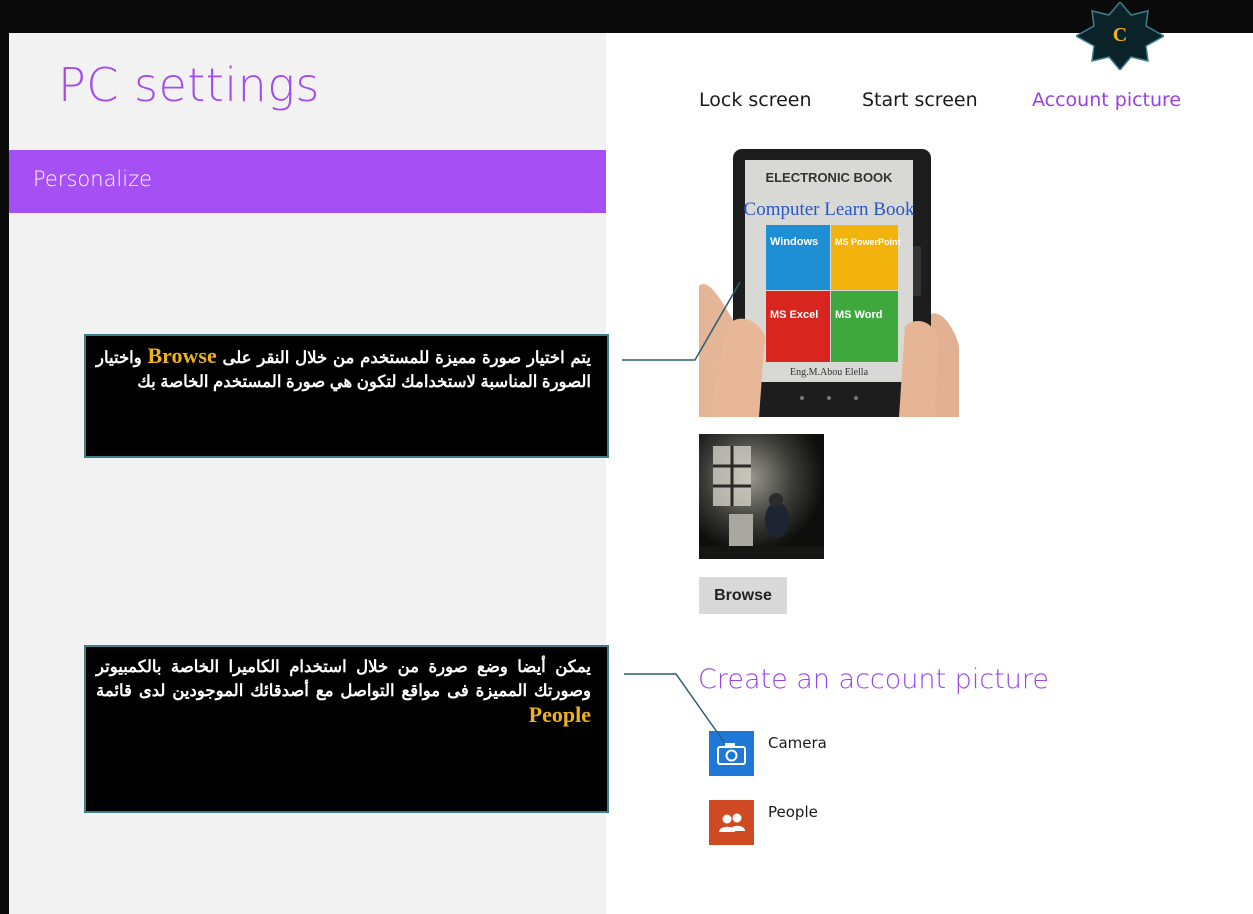 This screenshot has width=1253, height=914. Describe the element at coordinates (858, 315) in the screenshot. I see `ebook-tile-word: MS Word` at that location.